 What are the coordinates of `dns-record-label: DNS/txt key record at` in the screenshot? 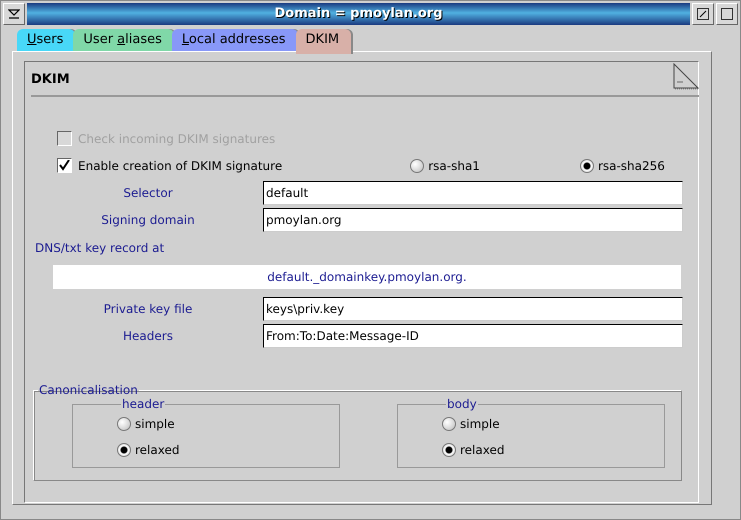 It's located at (99, 248).